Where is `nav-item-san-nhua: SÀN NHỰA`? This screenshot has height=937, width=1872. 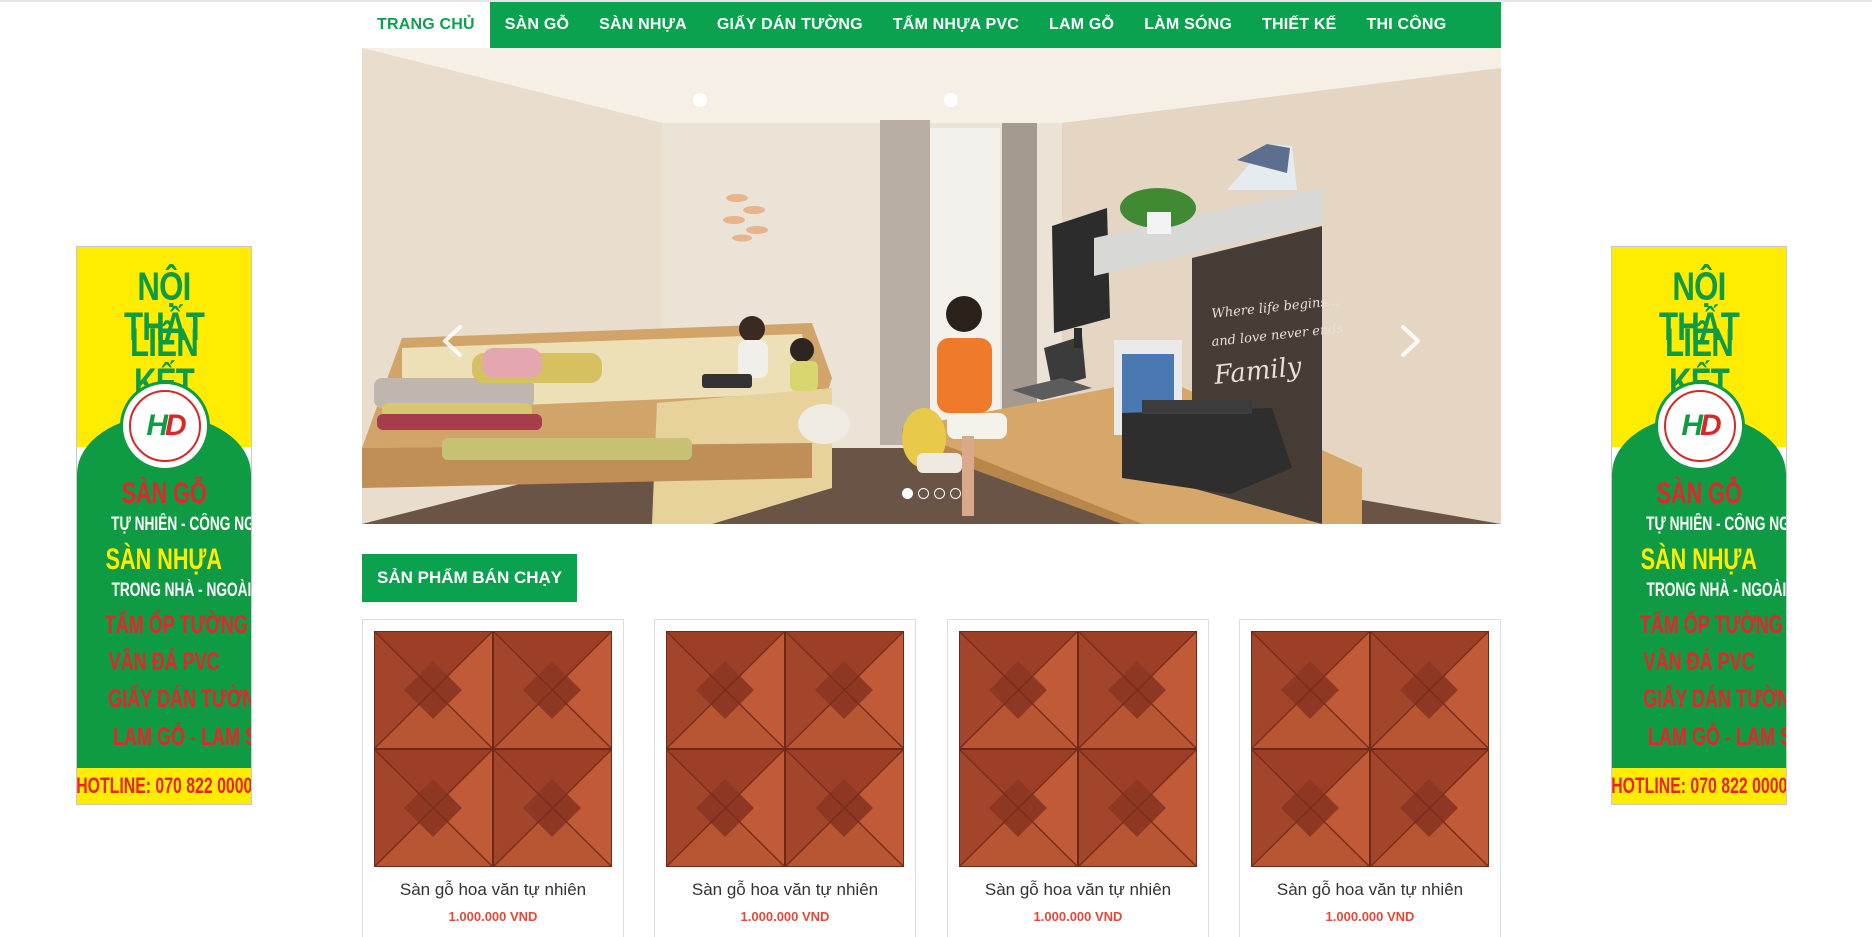
nav-item-san-nhua: SÀN NHỰA is located at coordinates (643, 25).